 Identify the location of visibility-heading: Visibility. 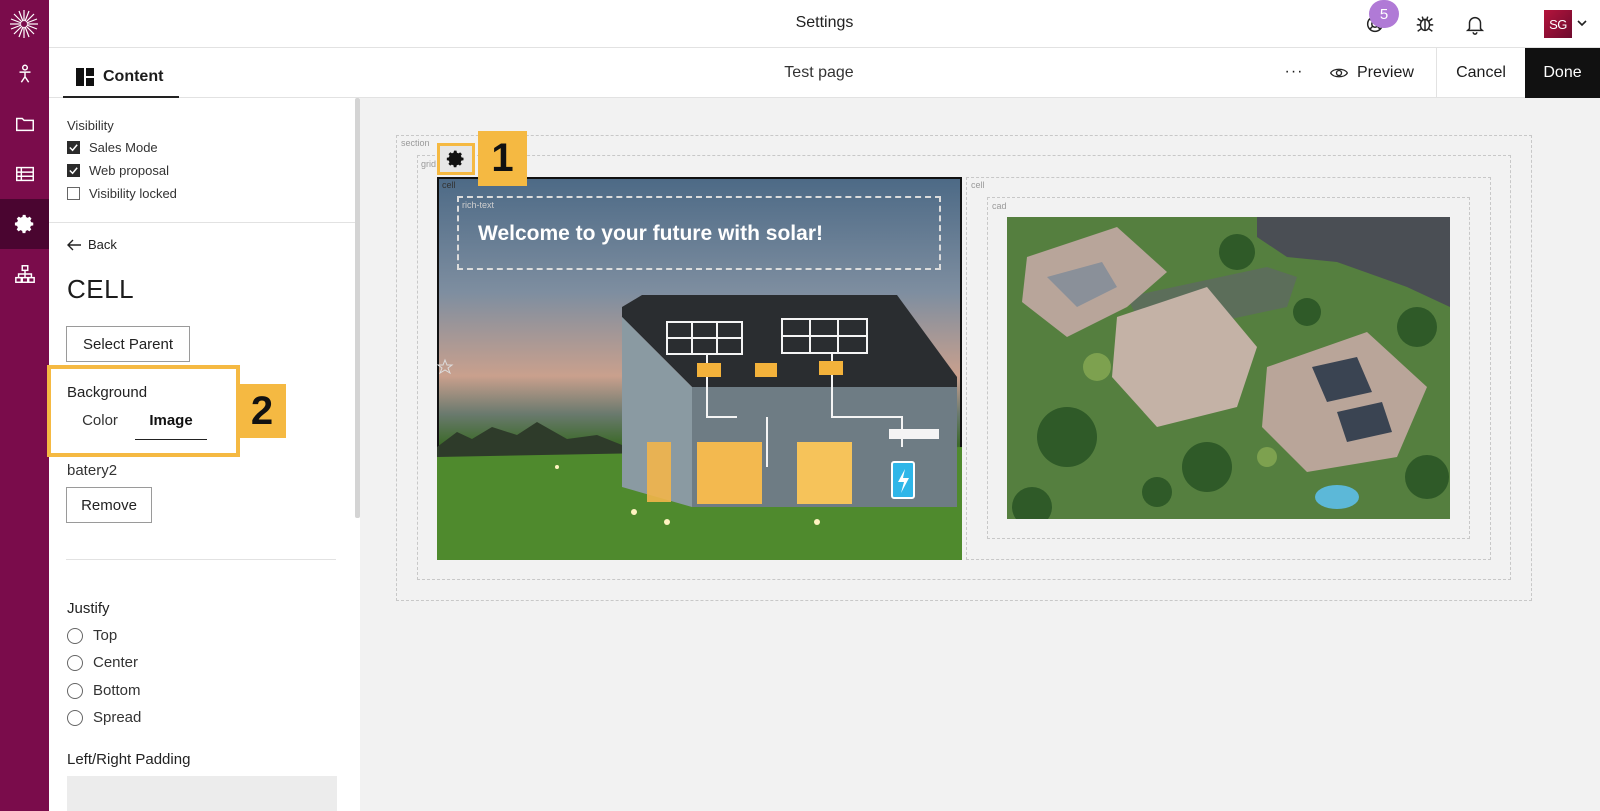
(90, 125).